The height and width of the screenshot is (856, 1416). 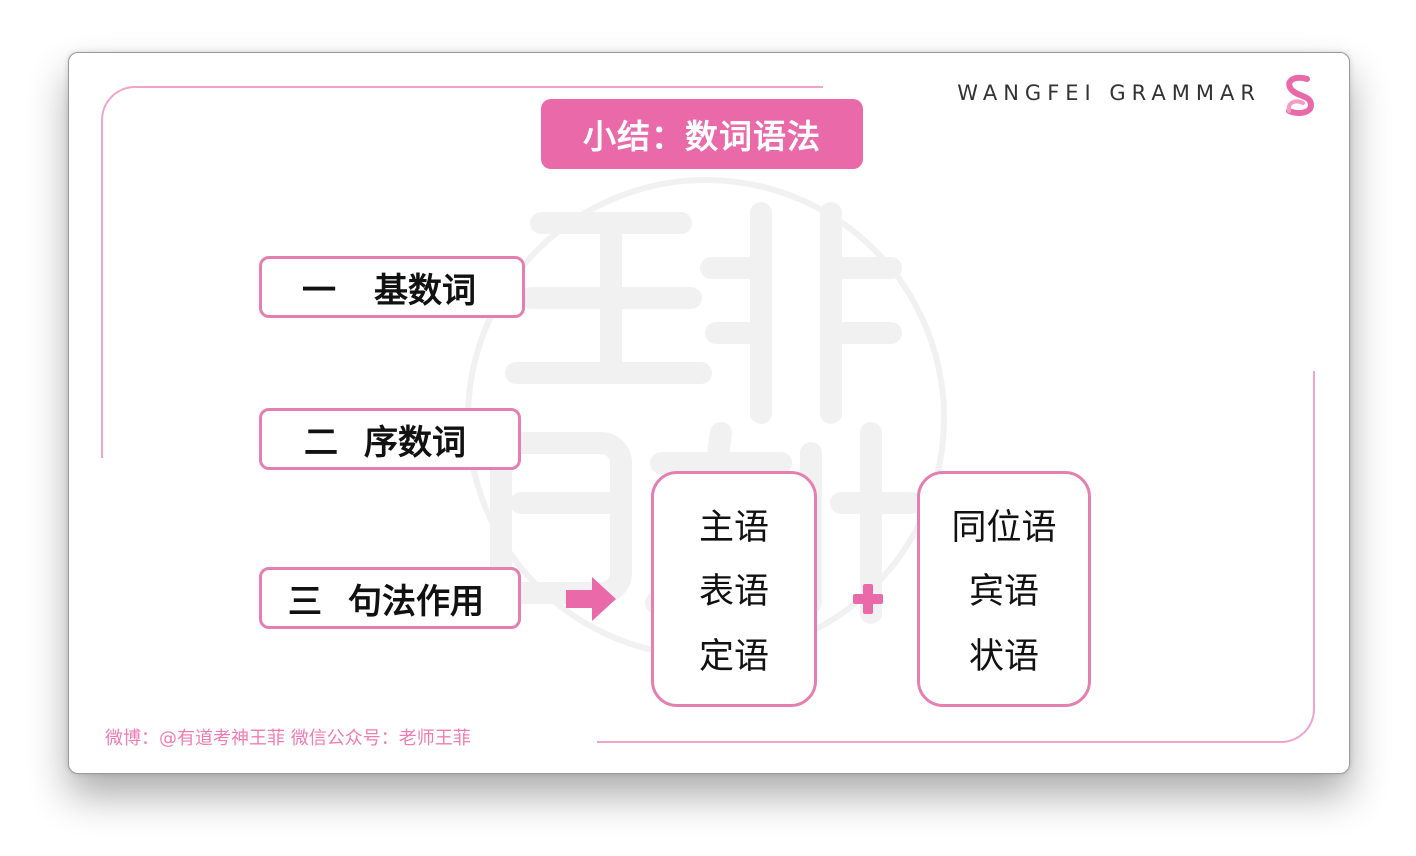 I want to click on brand-wordmark: WANGFEI GRAMMAR, so click(x=1109, y=93).